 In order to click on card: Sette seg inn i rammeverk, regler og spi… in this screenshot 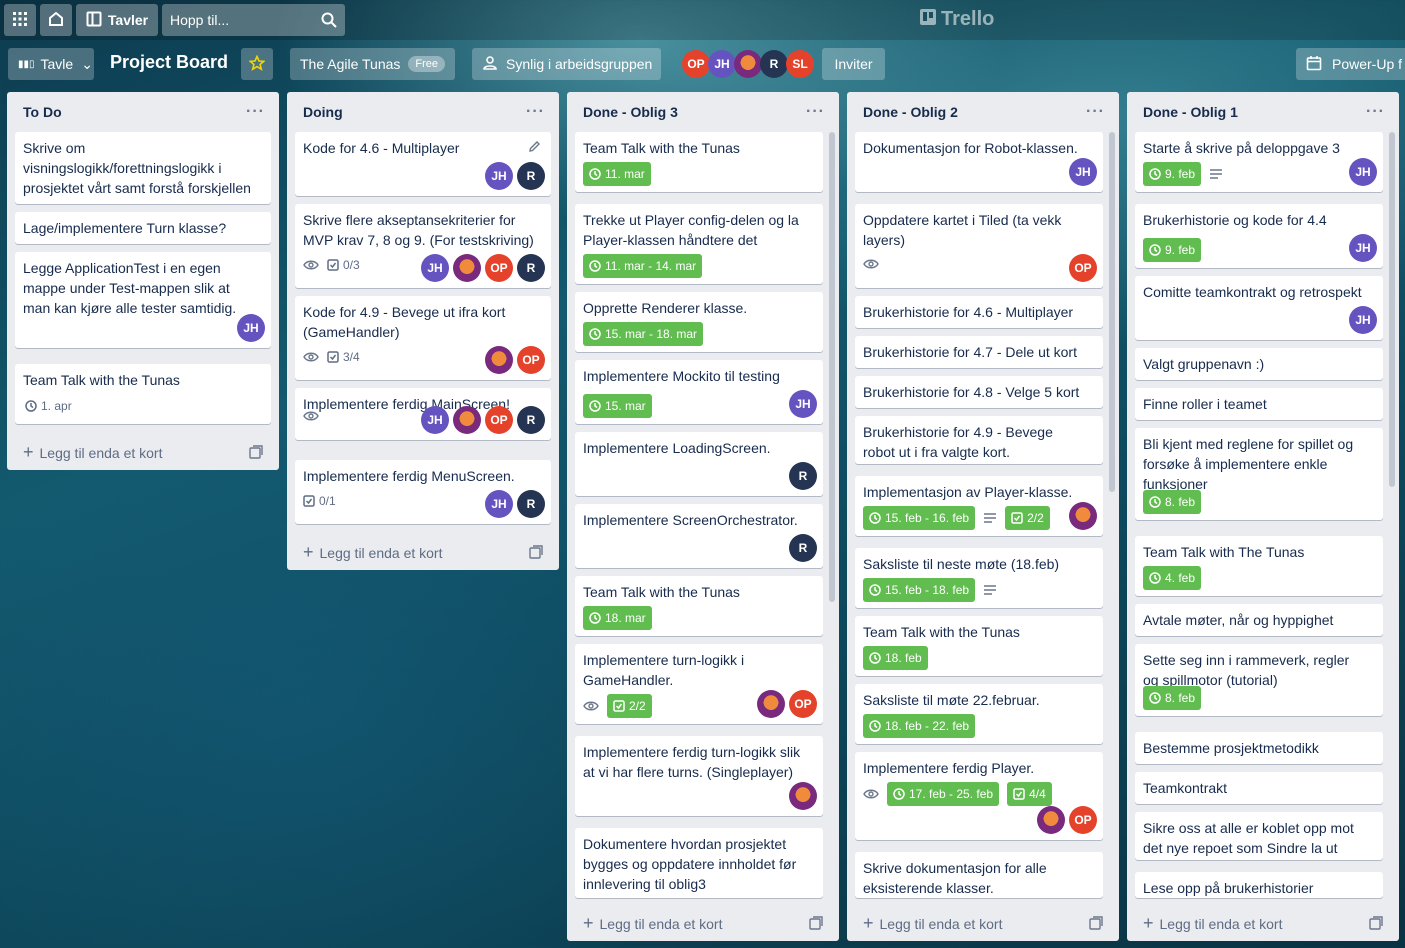, I will do `click(1259, 680)`.